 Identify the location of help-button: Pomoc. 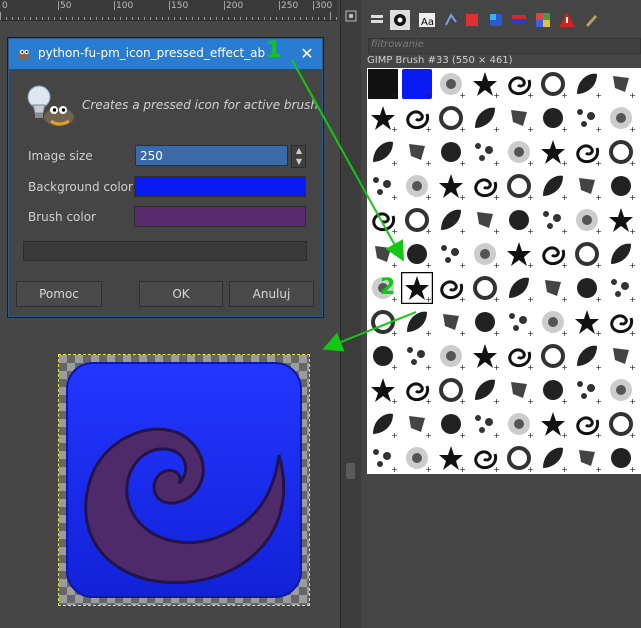
(59, 294).